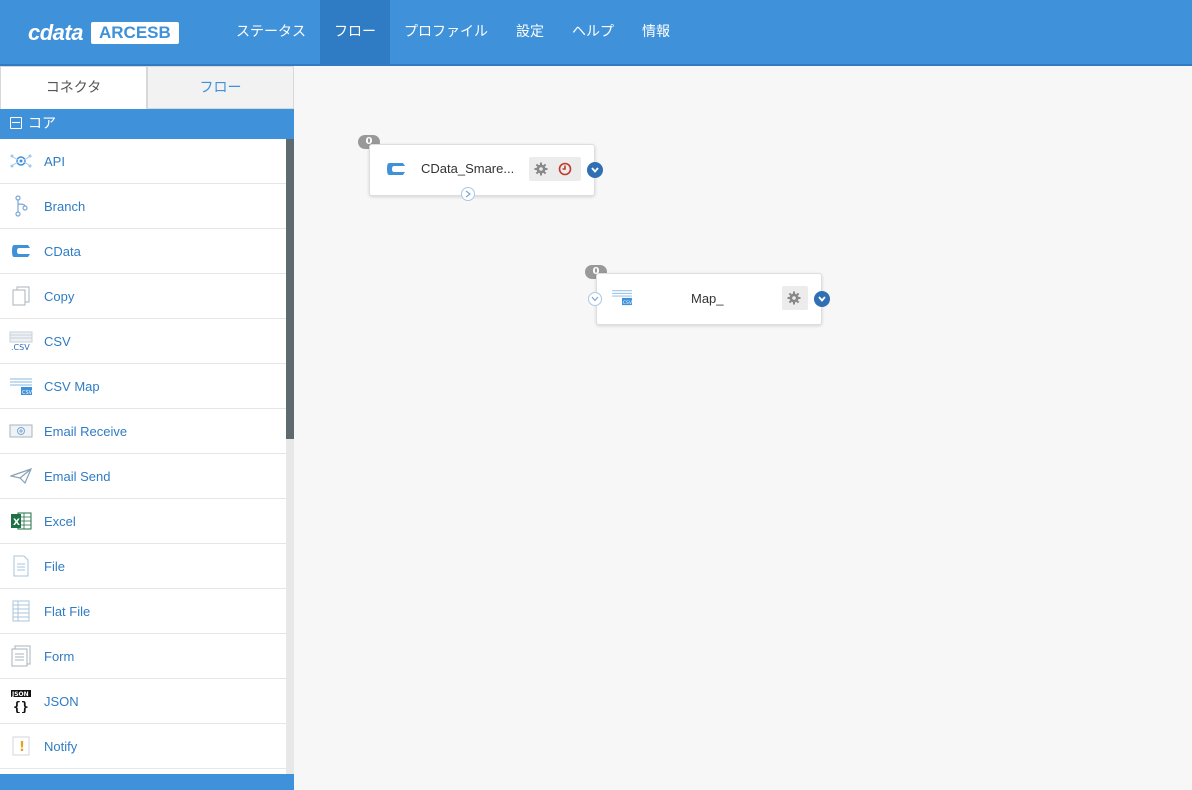  I want to click on svg-text: X, so click(16, 523).